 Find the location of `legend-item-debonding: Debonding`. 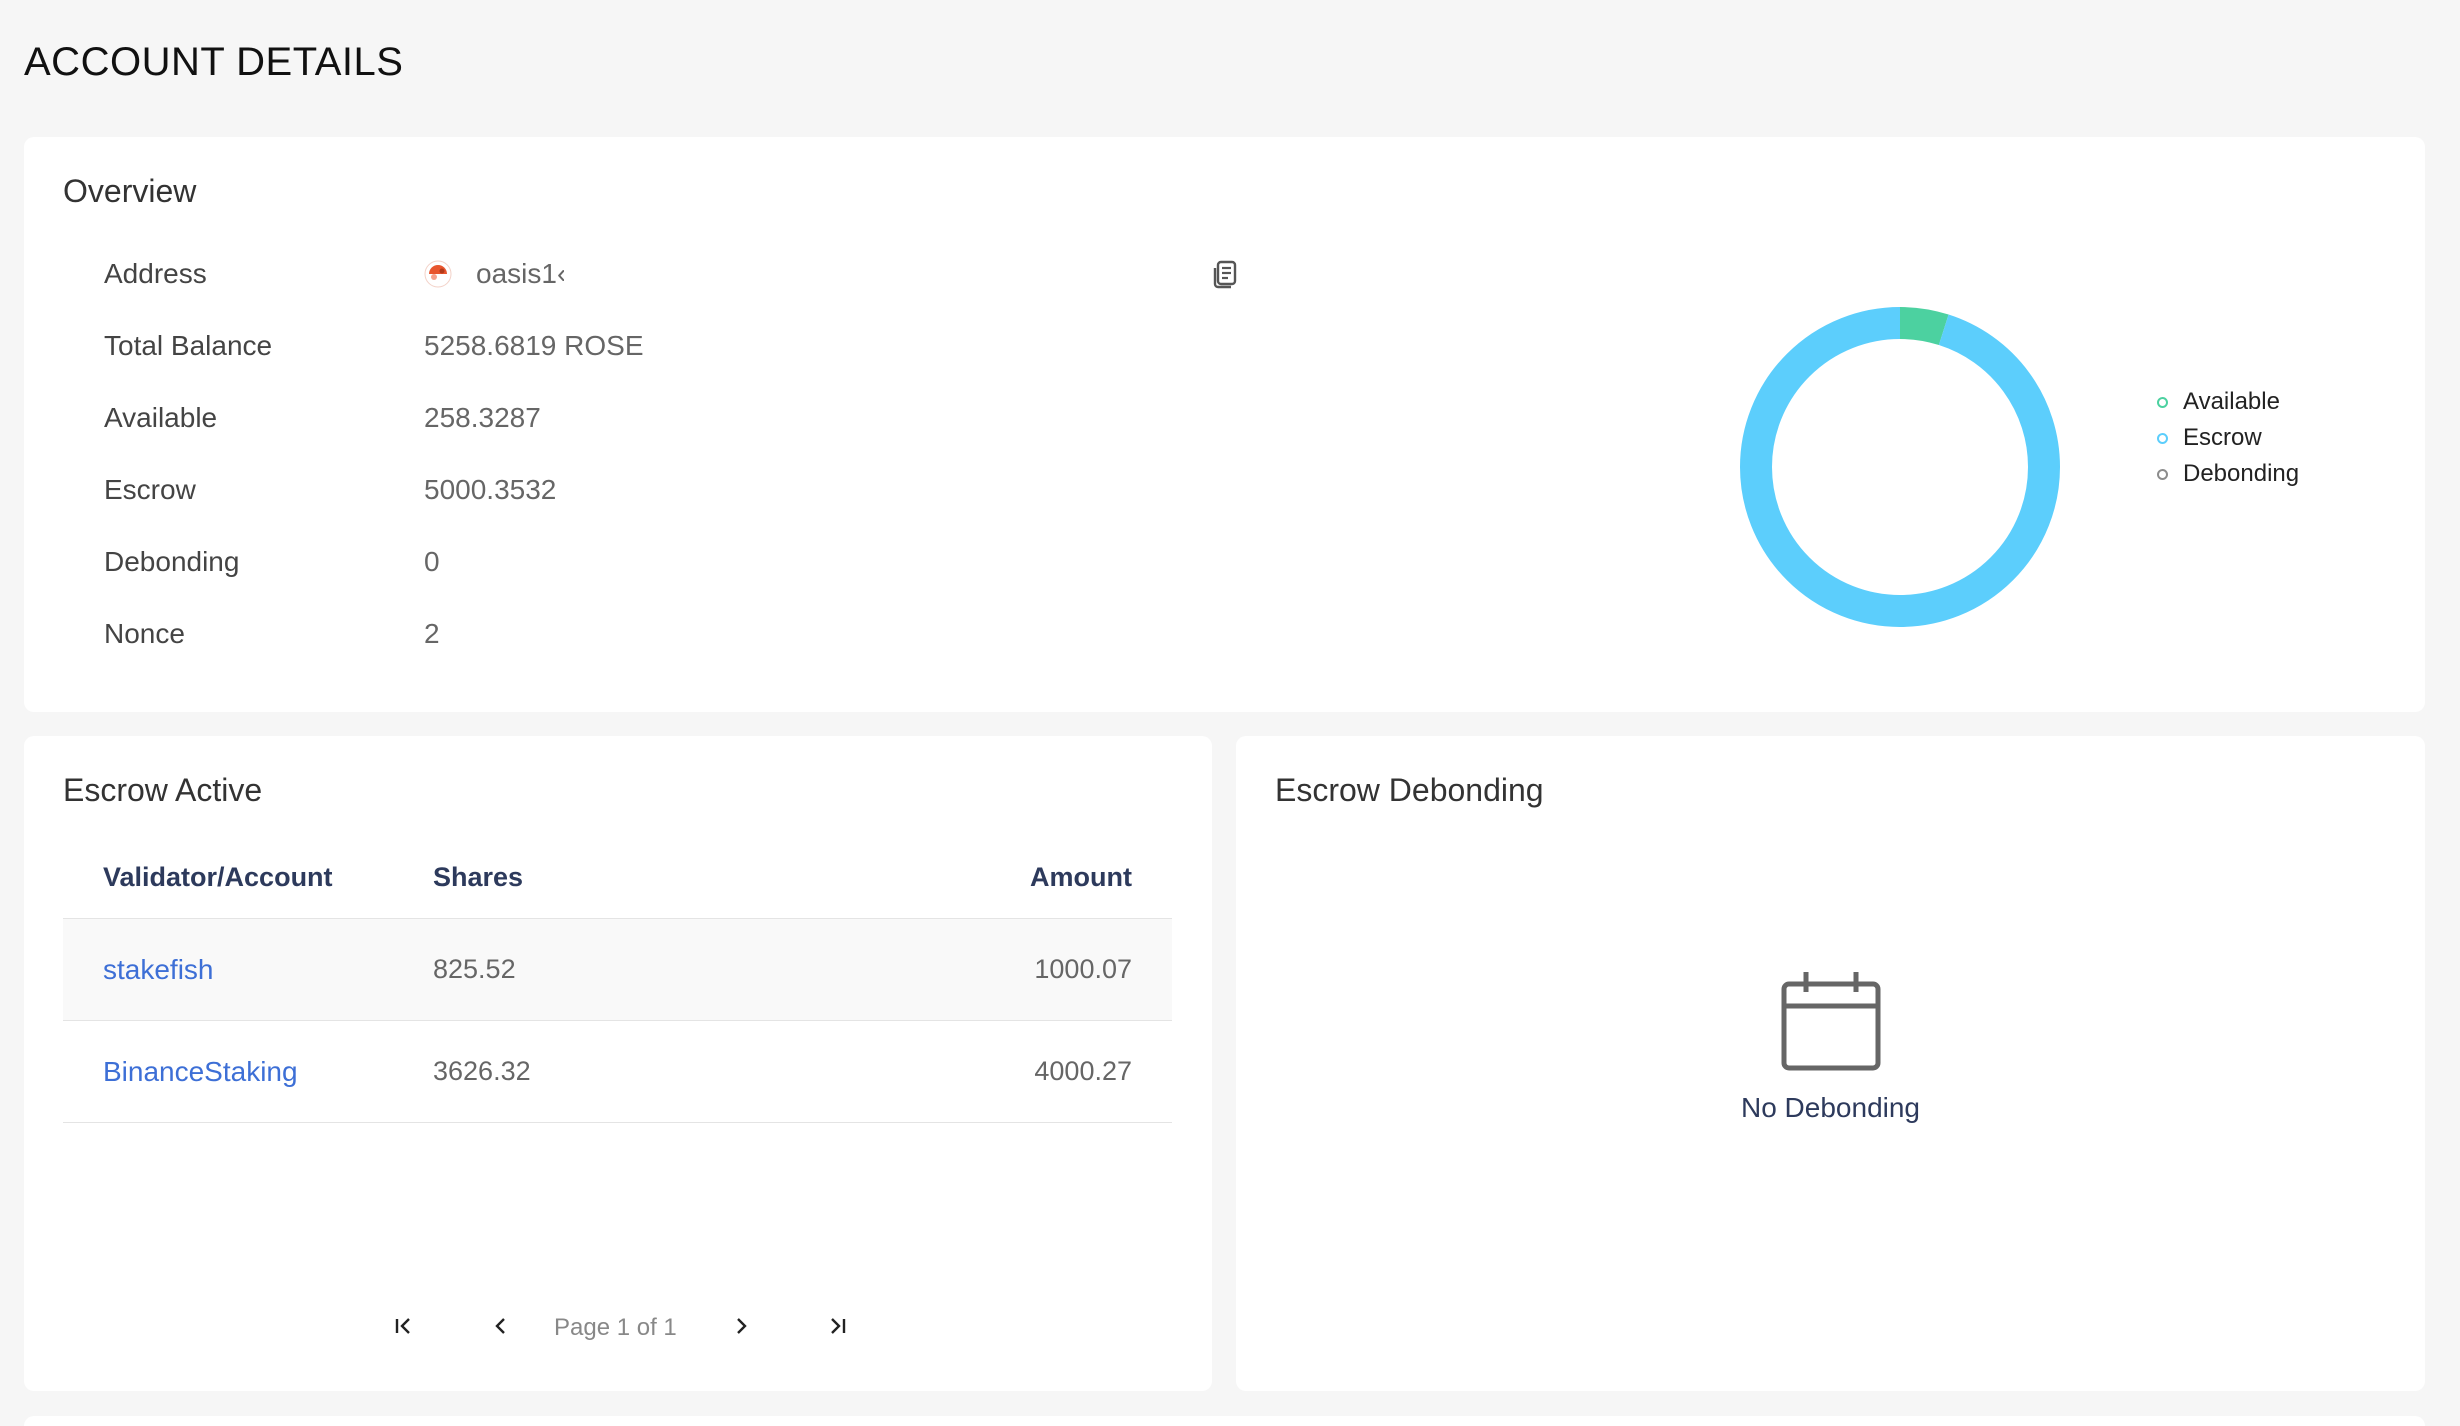

legend-item-debonding: Debonding is located at coordinates (2228, 474).